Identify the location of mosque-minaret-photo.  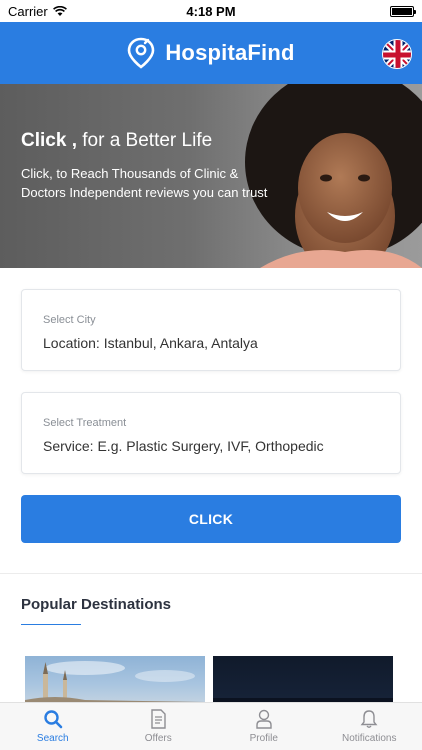
(115, 684).